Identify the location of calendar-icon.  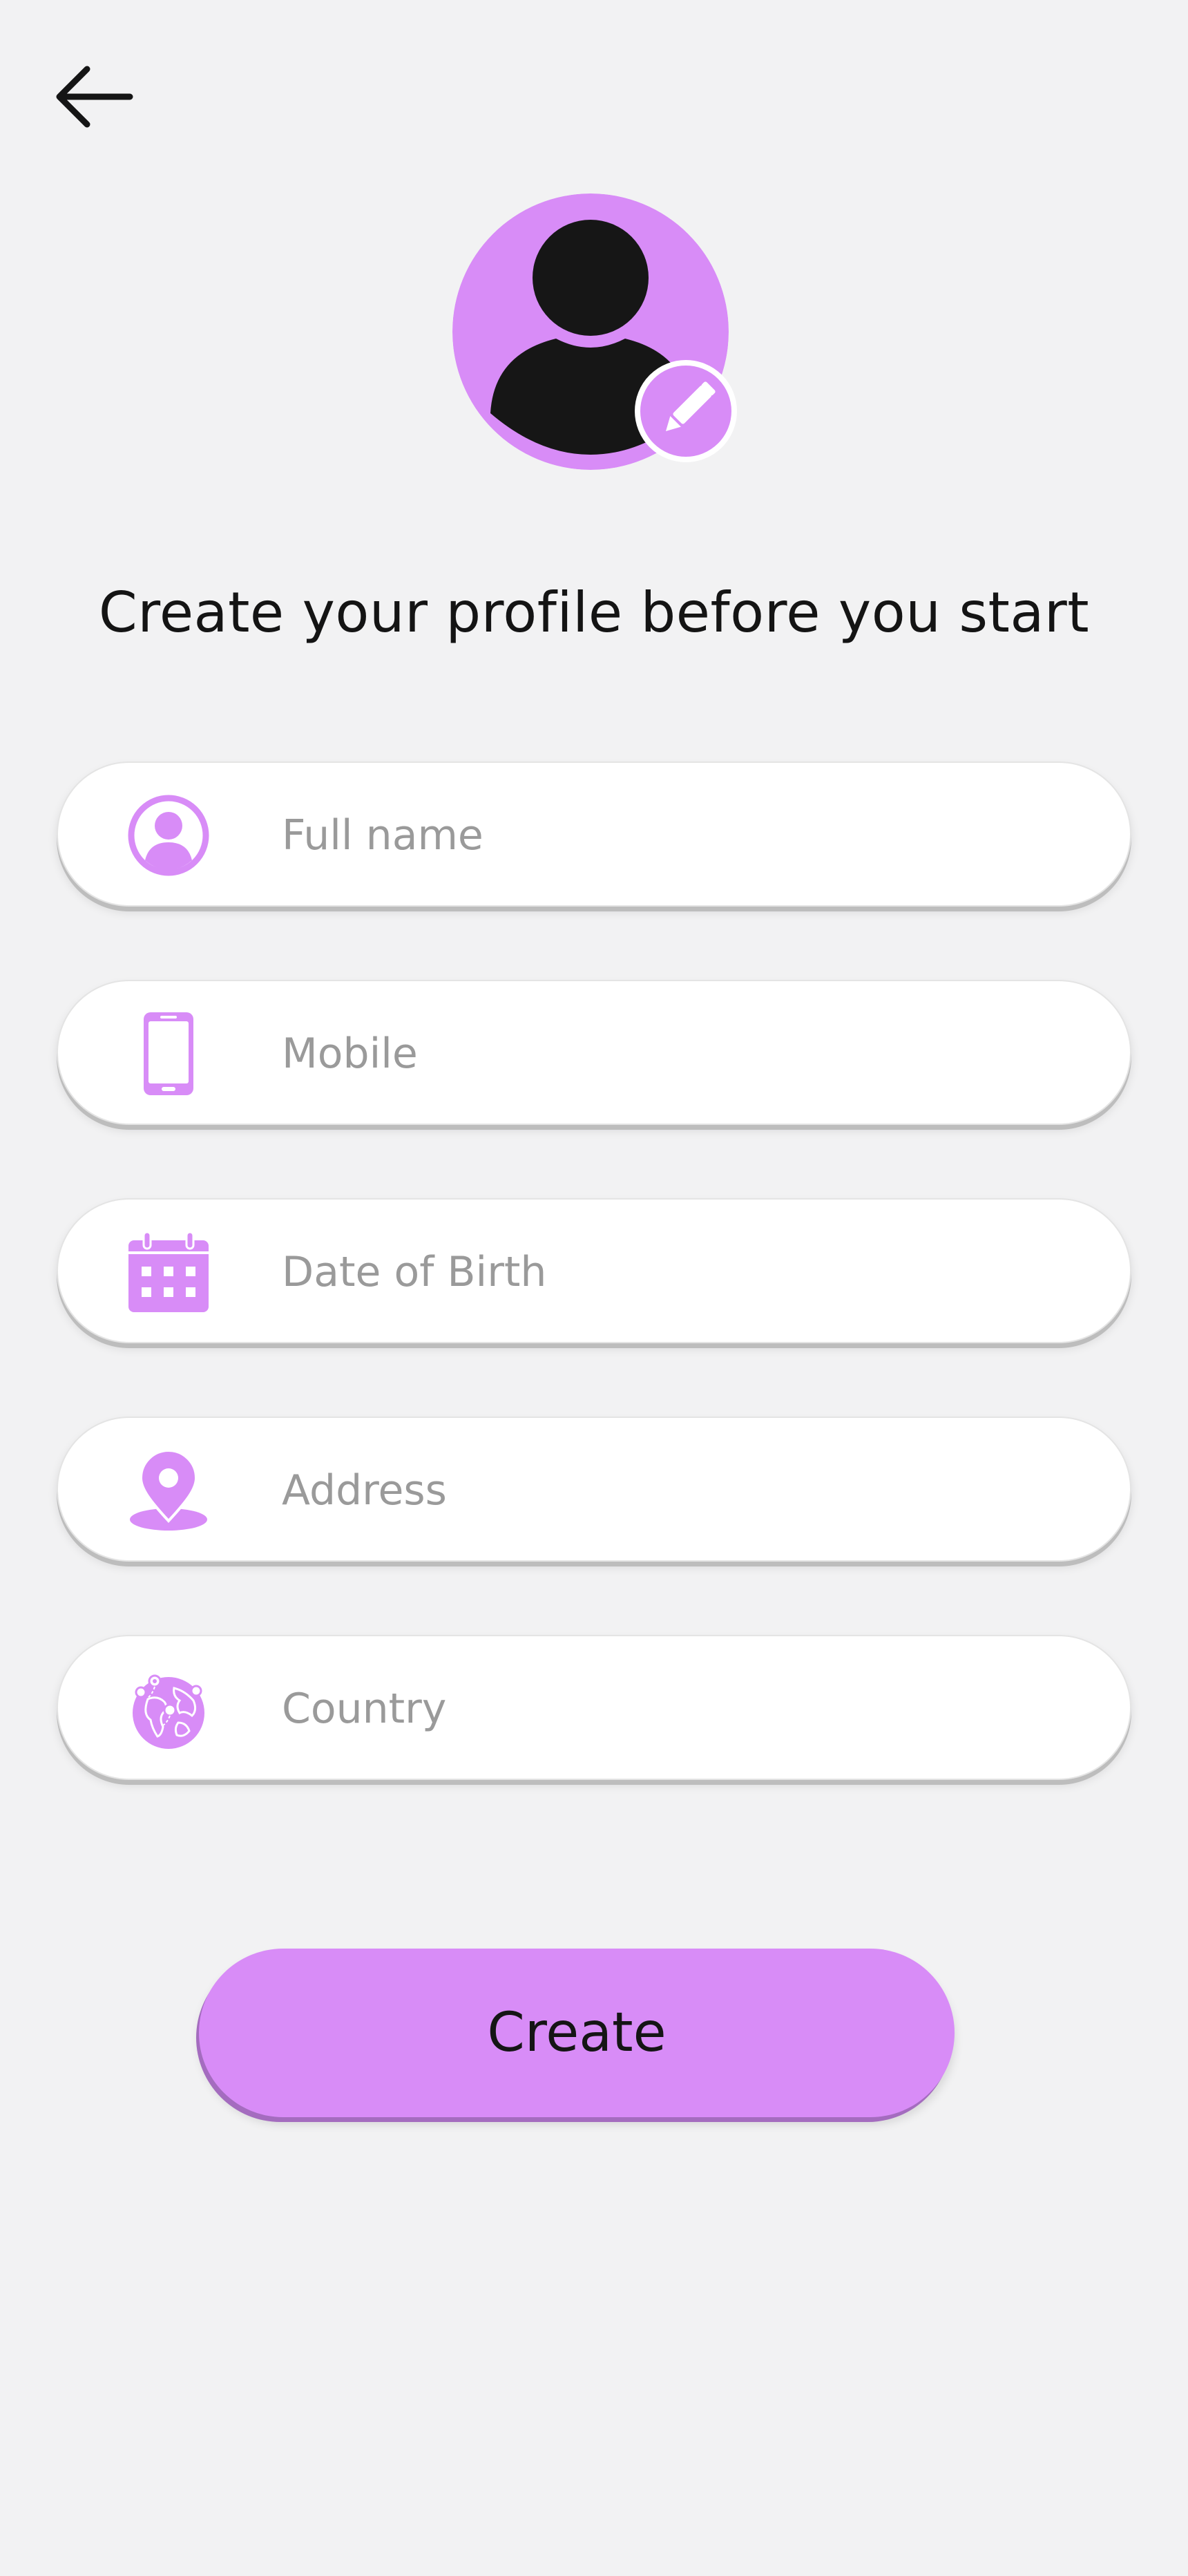
(168, 1272).